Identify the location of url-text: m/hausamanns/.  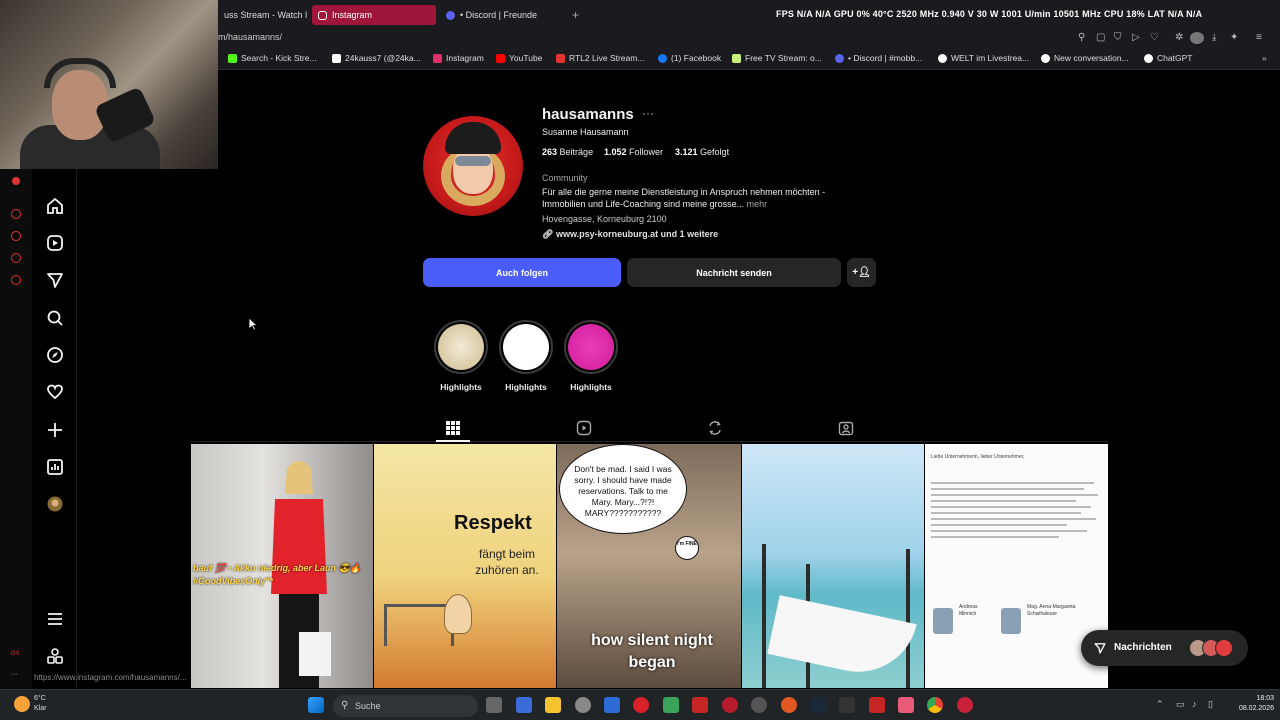
(250, 37).